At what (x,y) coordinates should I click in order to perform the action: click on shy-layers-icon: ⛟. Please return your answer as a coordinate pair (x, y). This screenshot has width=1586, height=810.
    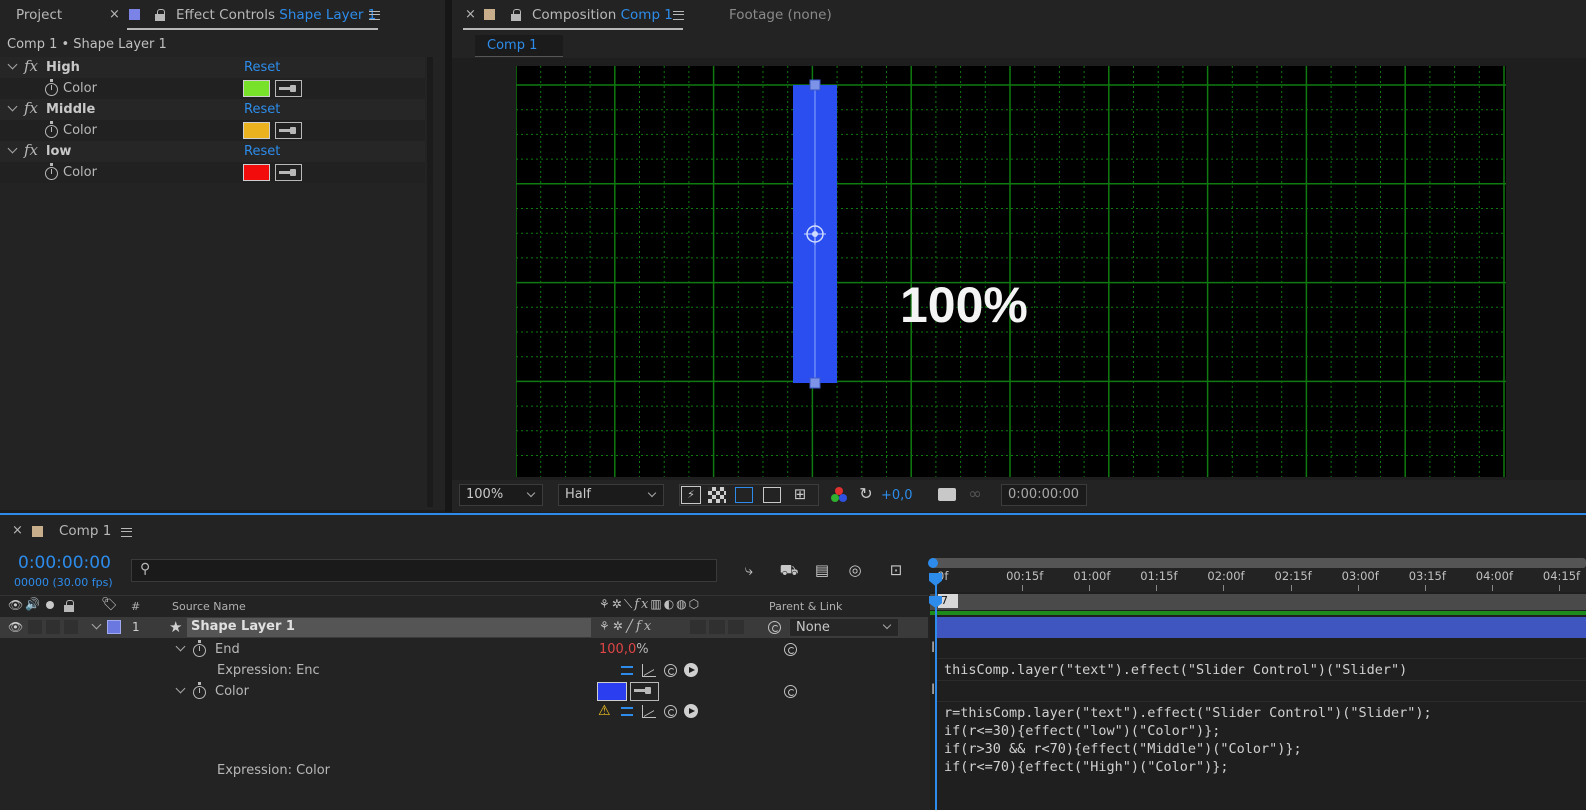
    Looking at the image, I should click on (789, 571).